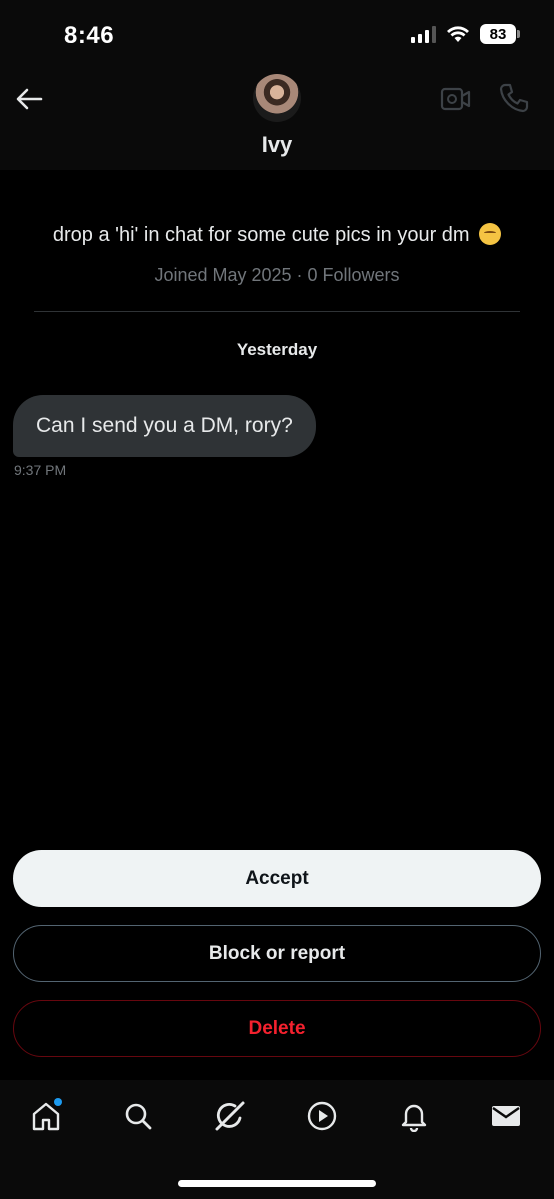  I want to click on mail-icon, so click(506, 1116).